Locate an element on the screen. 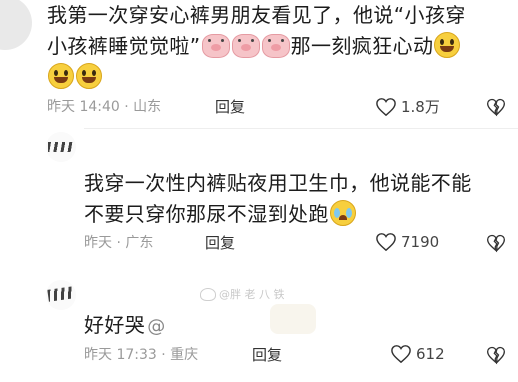 The image size is (518, 382). comment-time: 昨天 14:40 is located at coordinates (83, 107).